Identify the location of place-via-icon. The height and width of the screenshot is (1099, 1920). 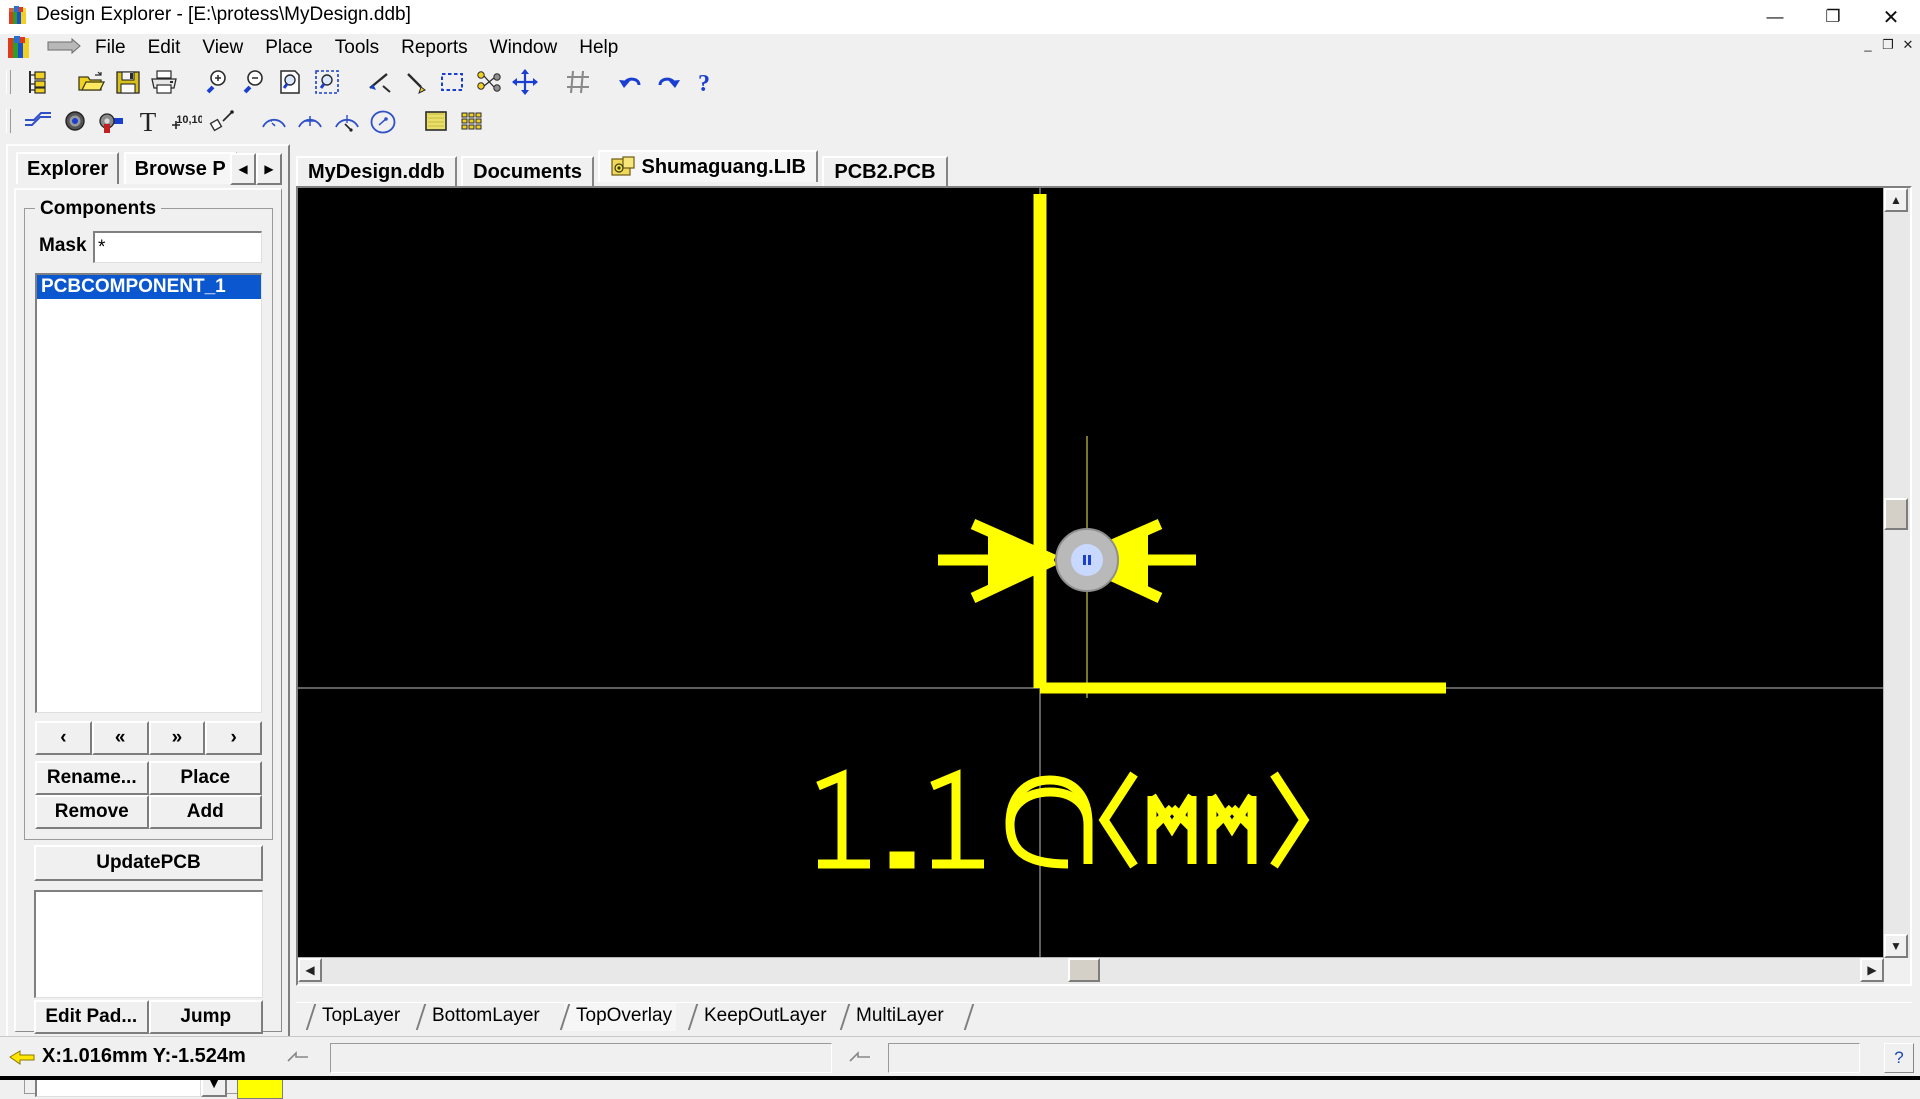
(75, 121).